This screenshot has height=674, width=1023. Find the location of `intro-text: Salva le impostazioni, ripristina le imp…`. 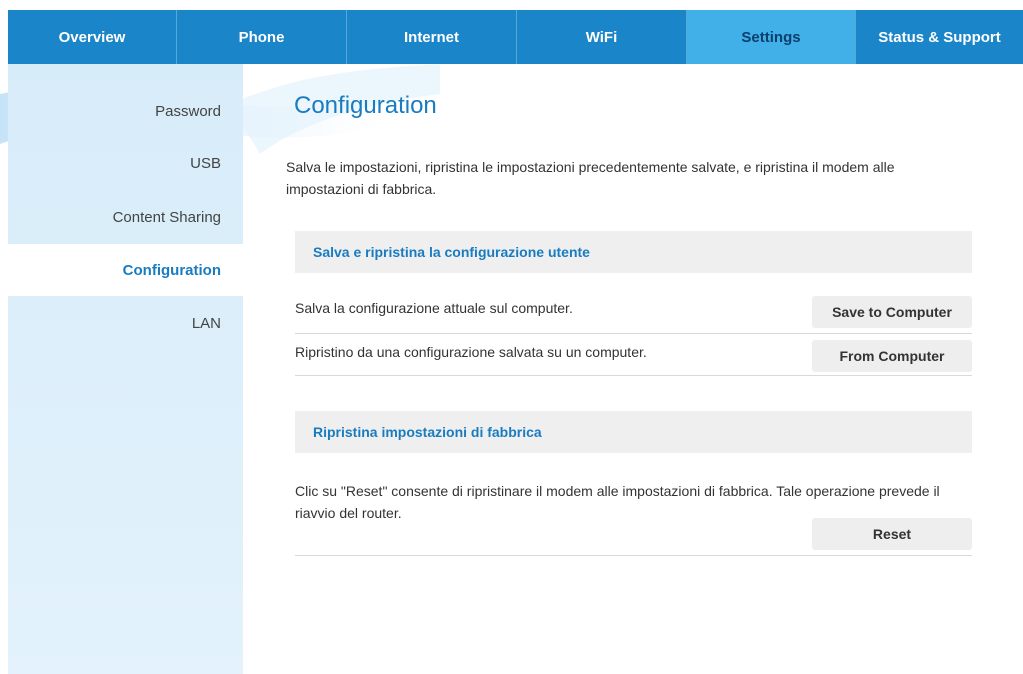

intro-text: Salva le impostazioni, ripristina le imp… is located at coordinates (590, 178).